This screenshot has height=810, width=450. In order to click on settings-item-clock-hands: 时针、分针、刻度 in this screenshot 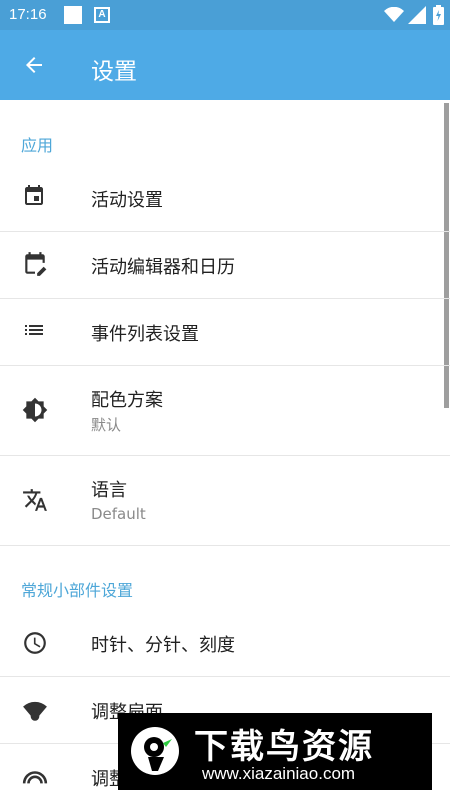, I will do `click(225, 643)`.